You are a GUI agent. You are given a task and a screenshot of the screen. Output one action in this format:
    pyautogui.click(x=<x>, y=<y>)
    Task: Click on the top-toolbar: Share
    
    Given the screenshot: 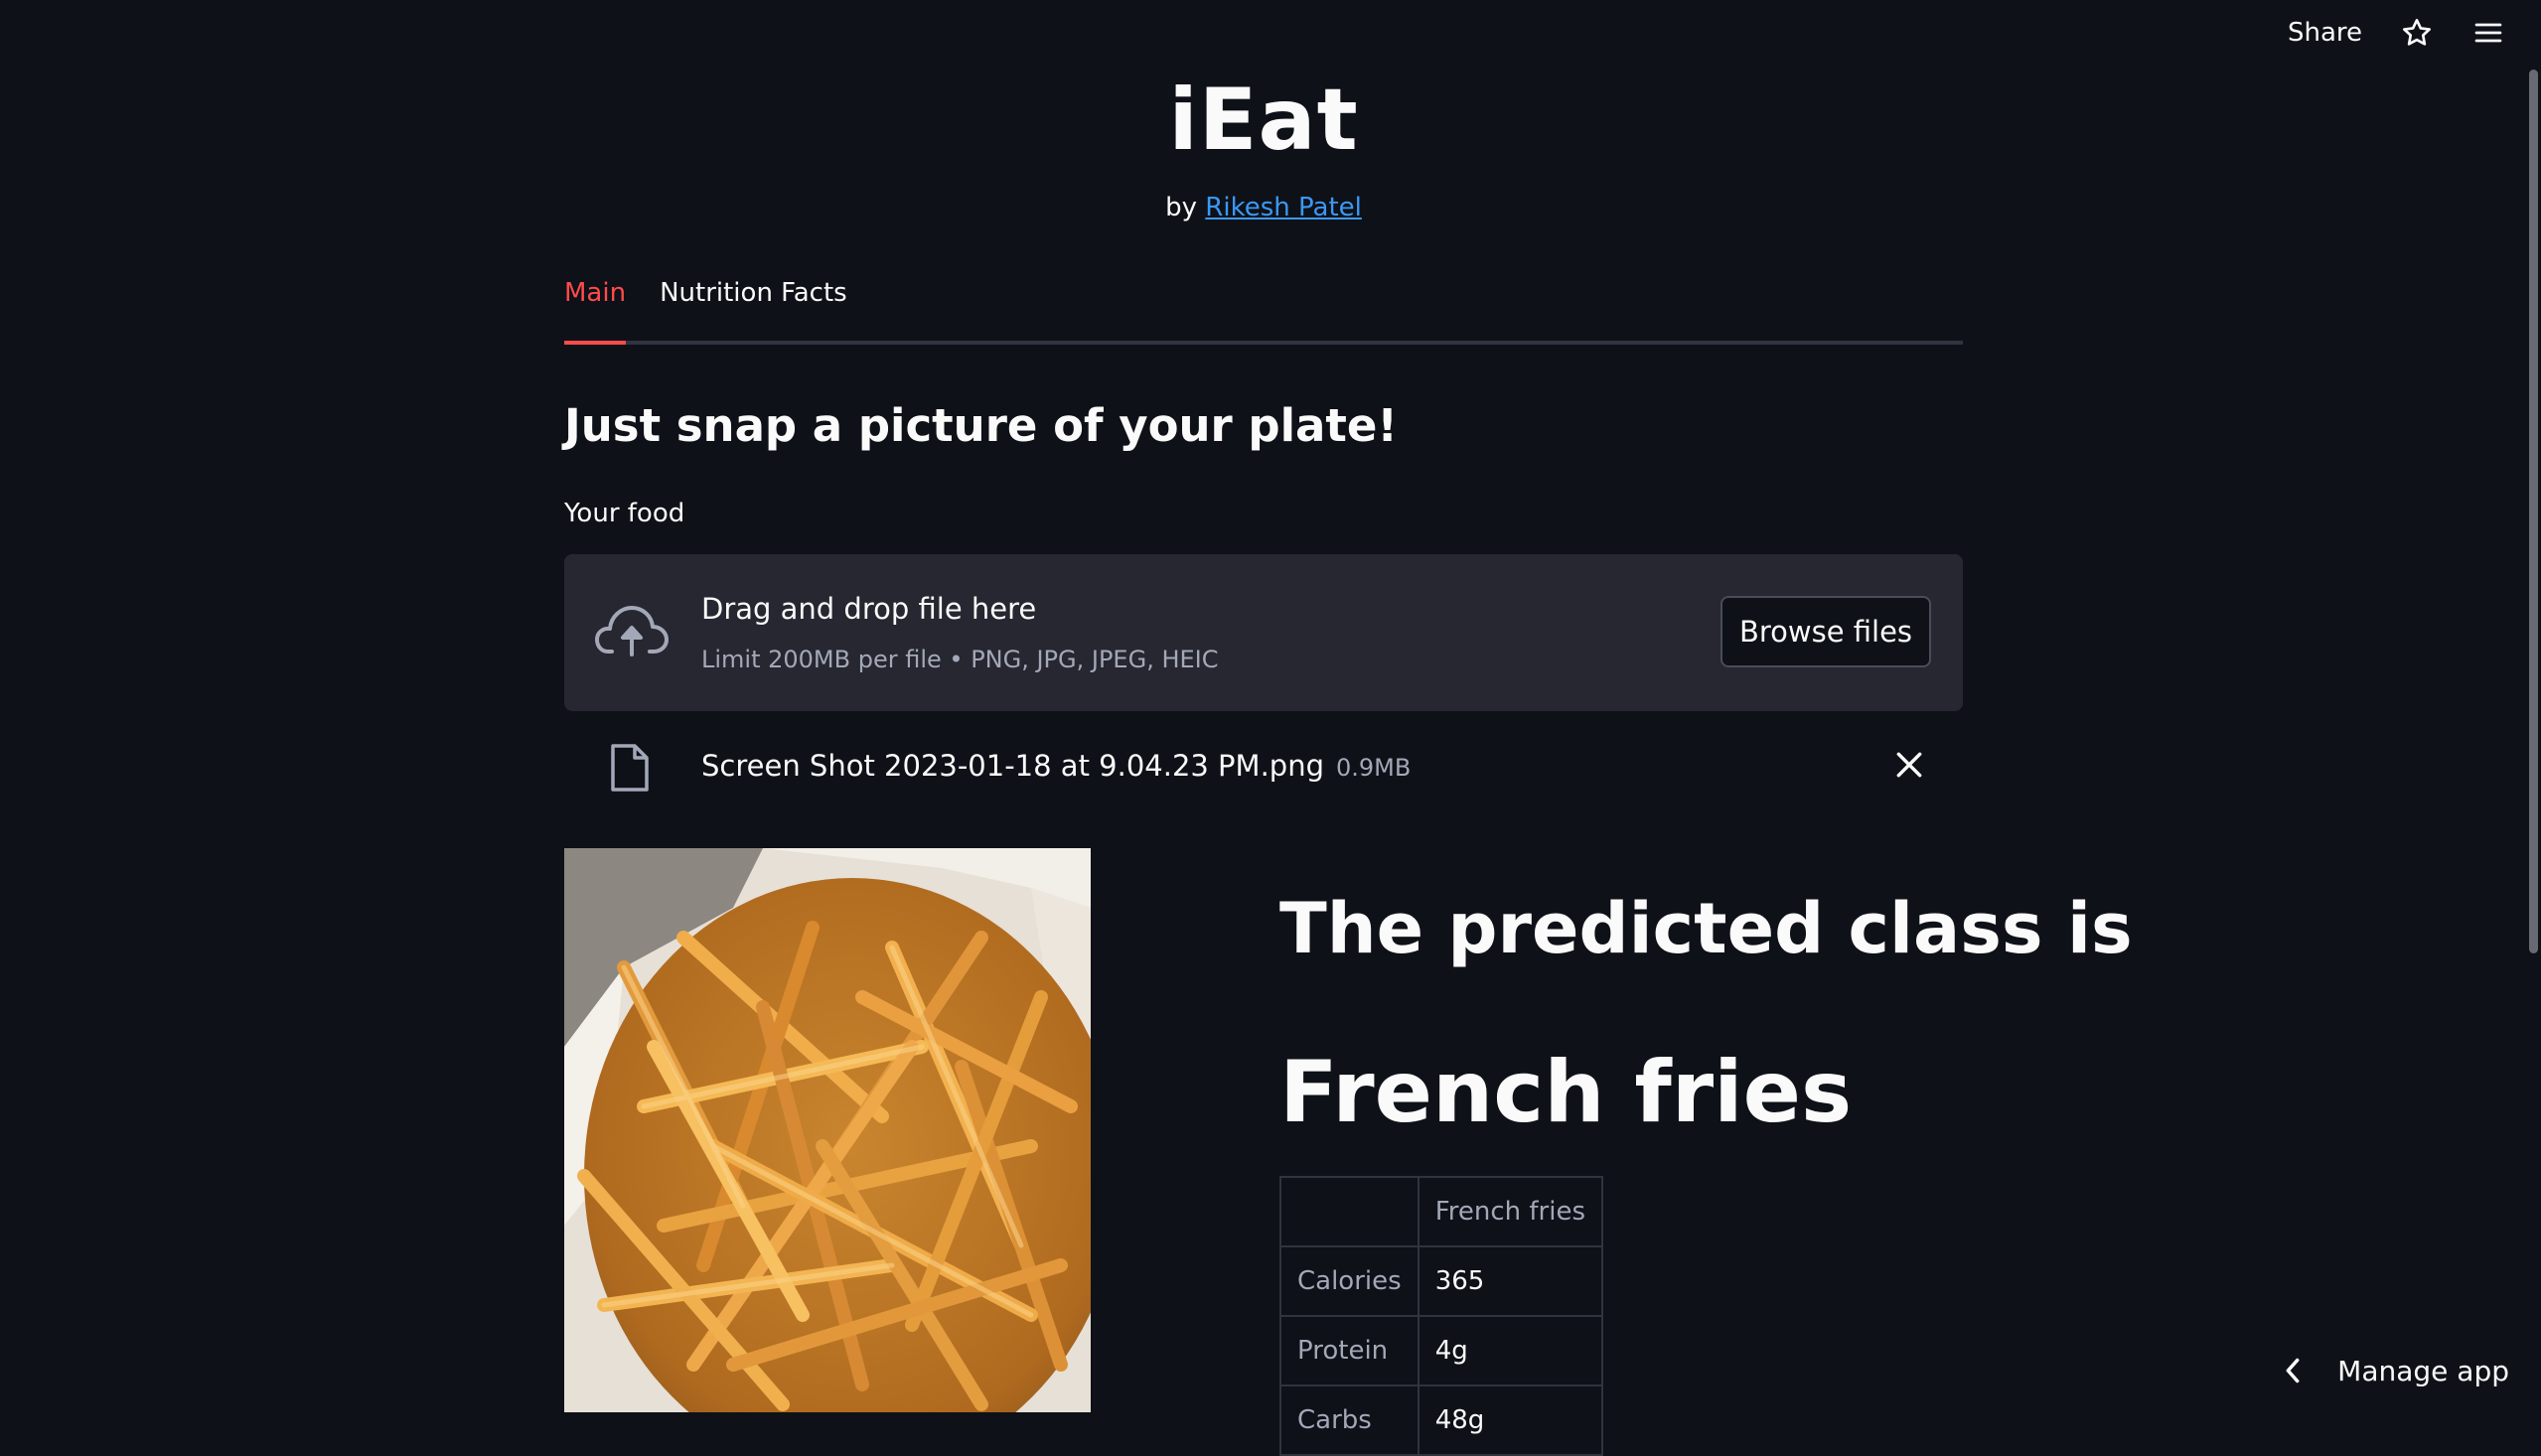 What is the action you would take?
    pyautogui.click(x=2414, y=33)
    